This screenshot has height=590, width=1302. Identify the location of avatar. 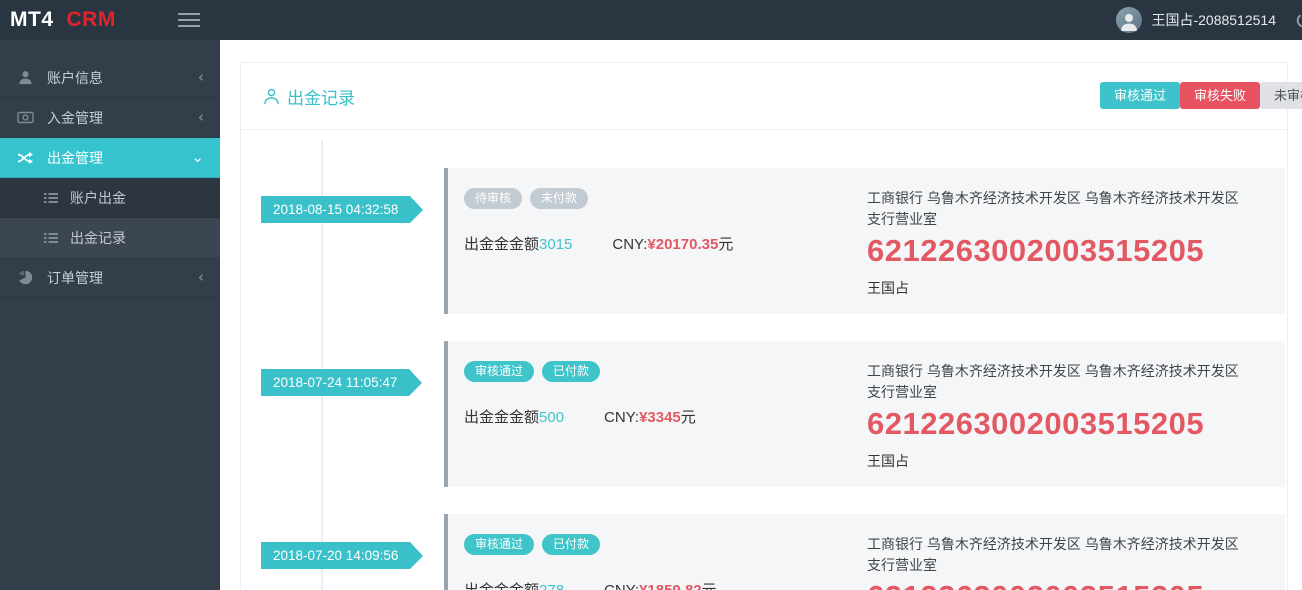
(1129, 20).